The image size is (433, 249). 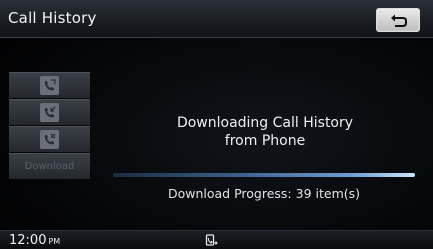 I want to click on progress-bar-fill, so click(x=264, y=175).